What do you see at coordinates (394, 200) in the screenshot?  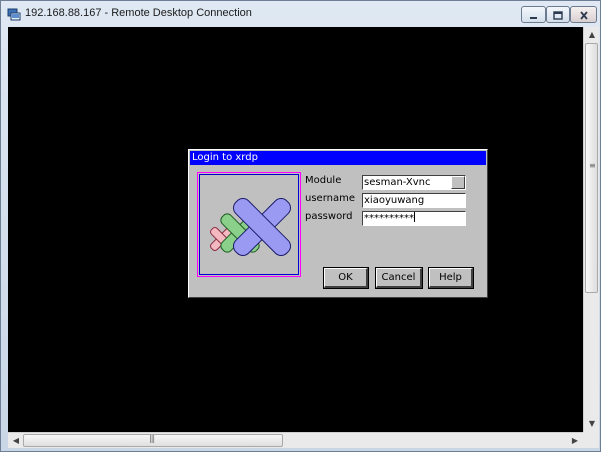 I see `username-value: xiaoyuwang` at bounding box center [394, 200].